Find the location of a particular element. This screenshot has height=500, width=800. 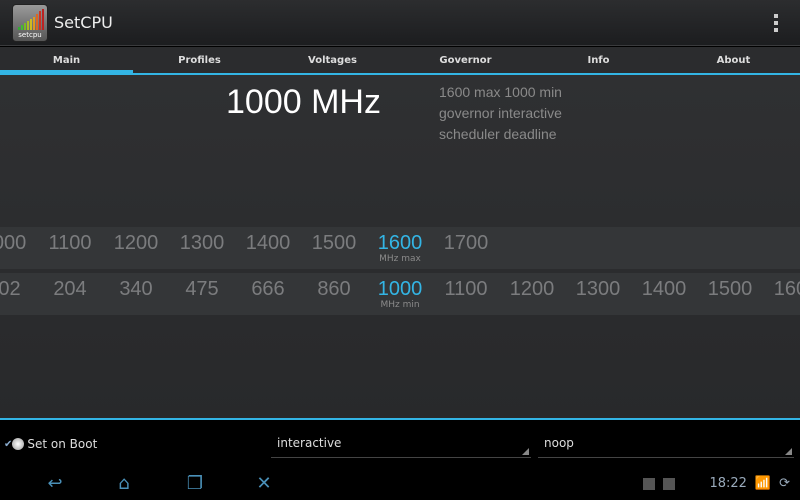

tab-about: About is located at coordinates (733, 60).